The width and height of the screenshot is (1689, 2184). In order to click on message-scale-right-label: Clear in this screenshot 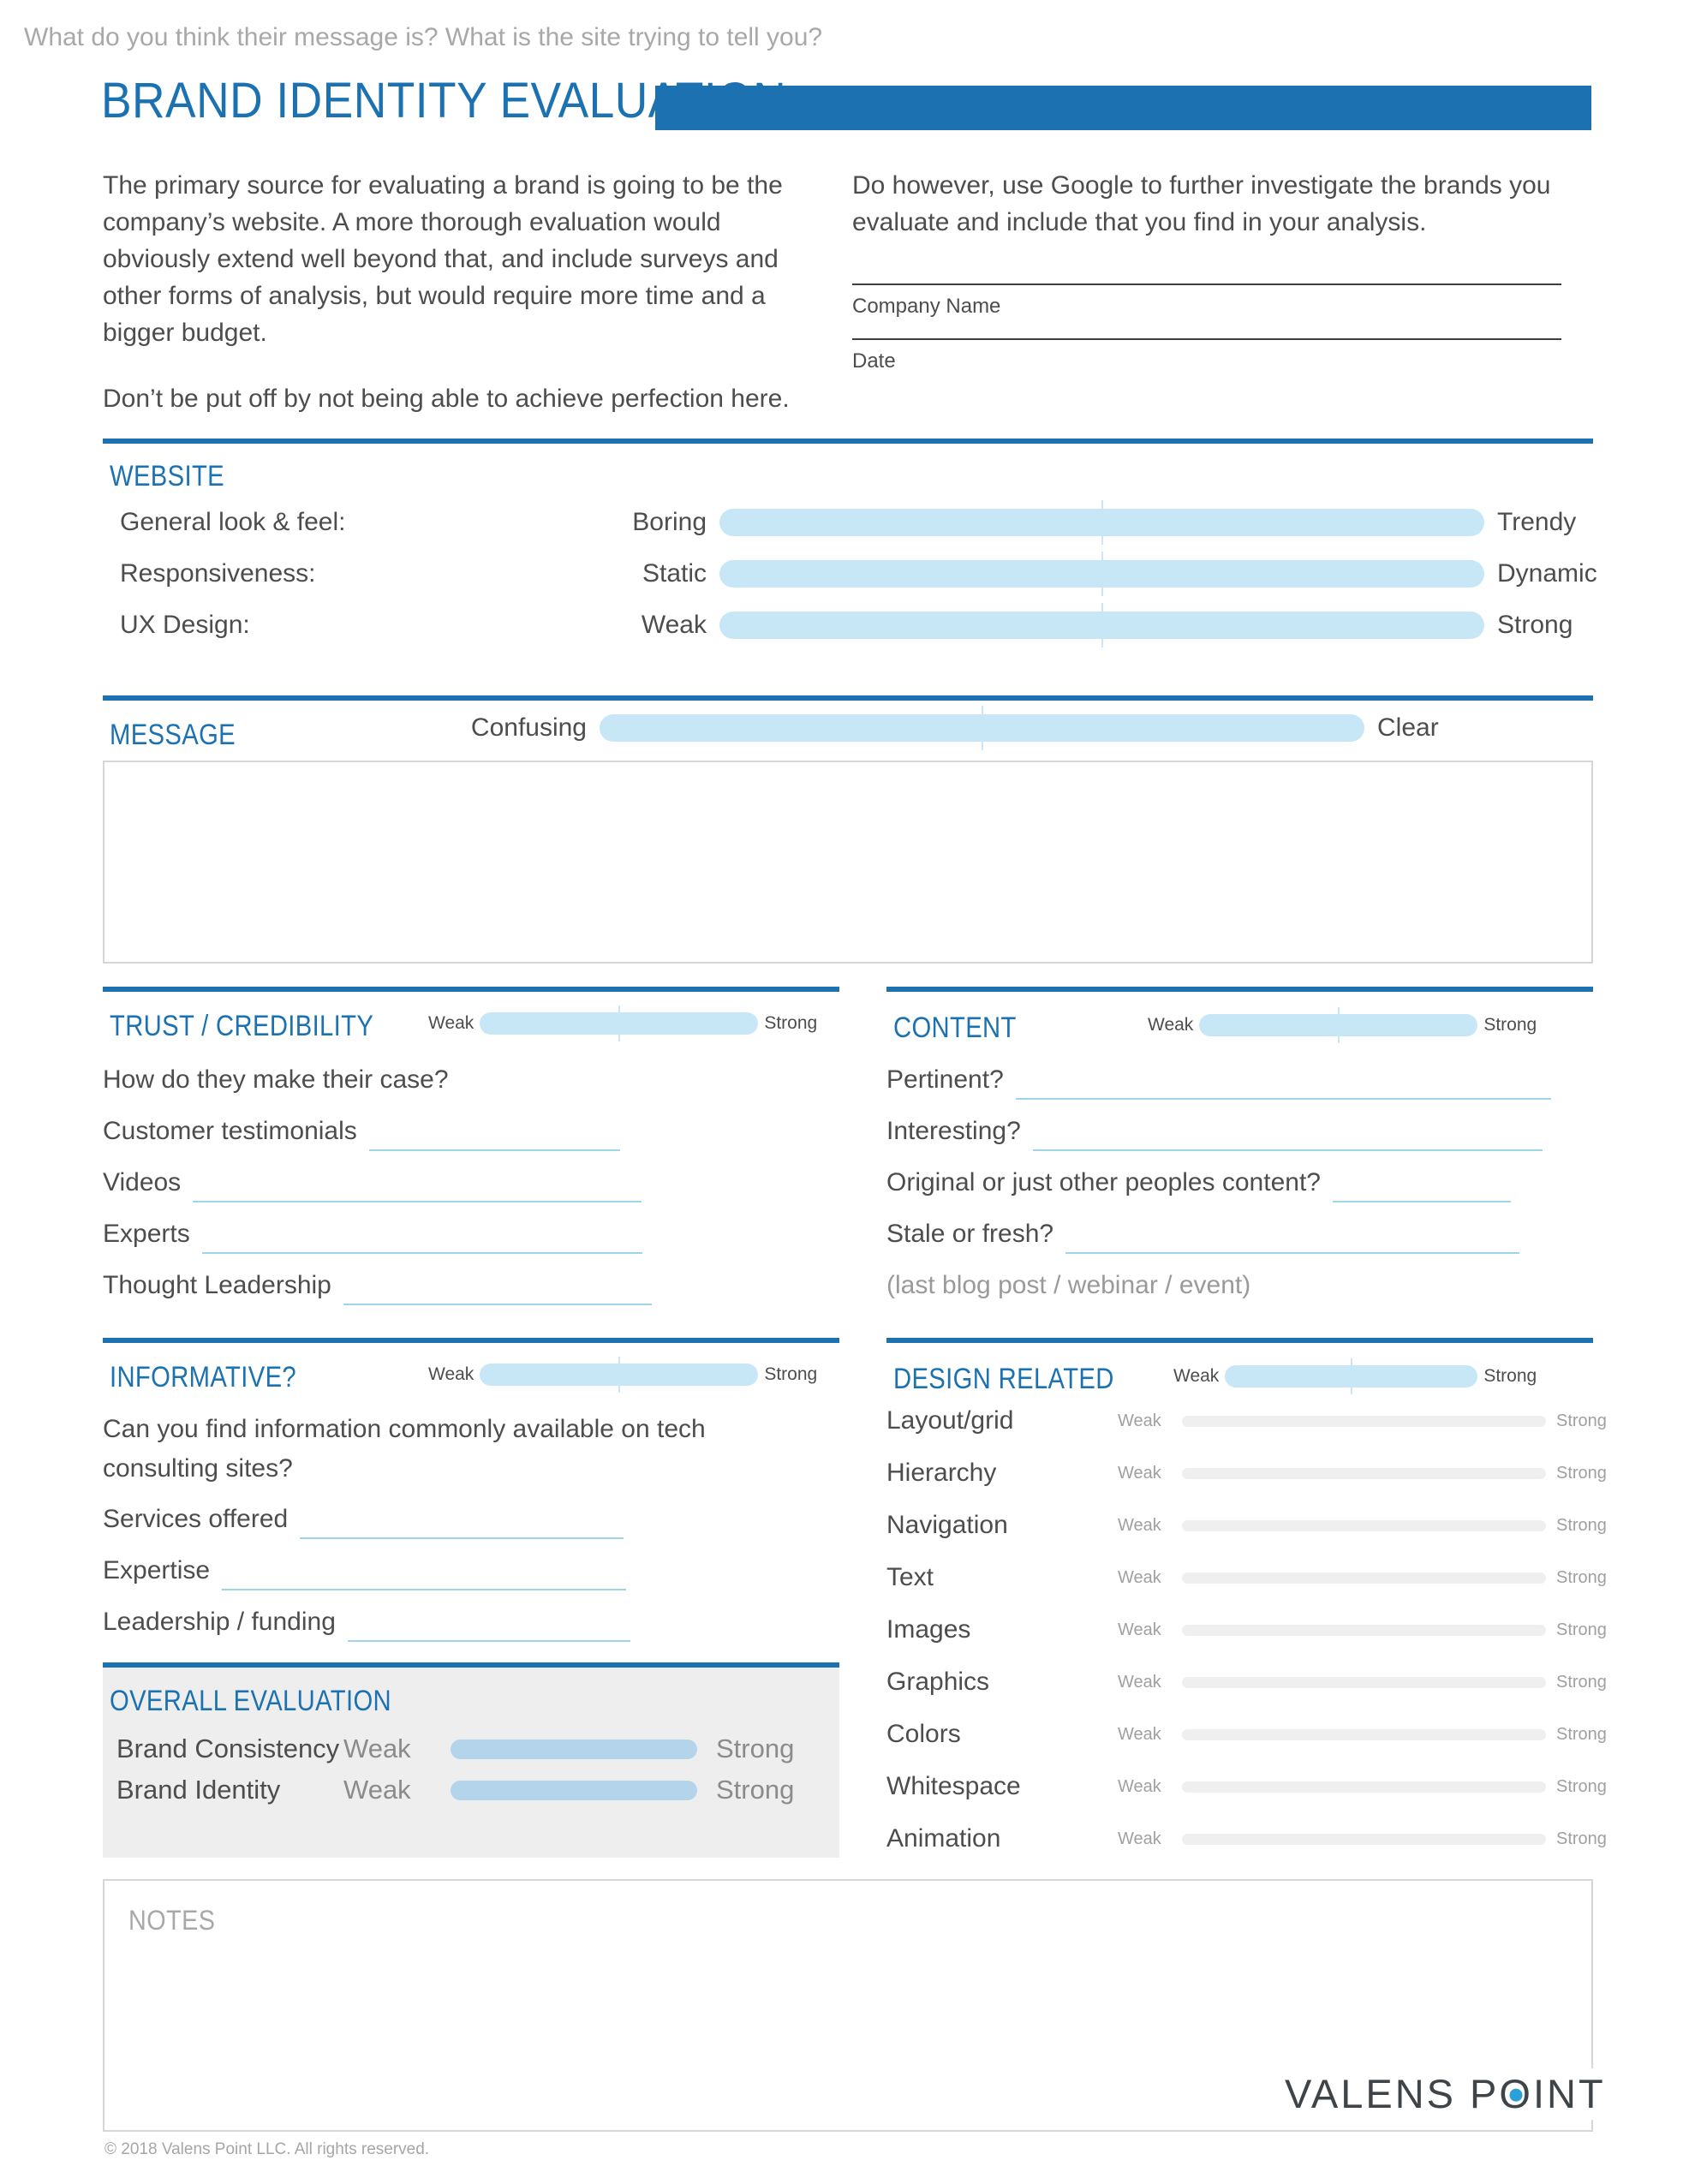, I will do `click(1408, 727)`.